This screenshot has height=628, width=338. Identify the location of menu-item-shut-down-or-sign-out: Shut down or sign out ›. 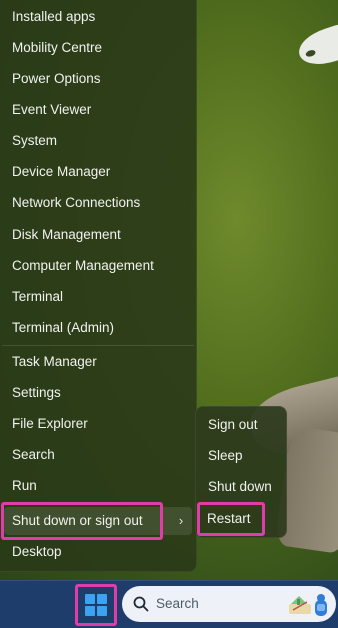
(96, 521).